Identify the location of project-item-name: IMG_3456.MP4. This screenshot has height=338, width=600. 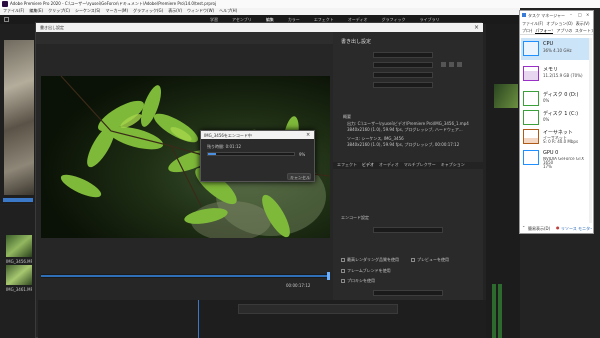
(19, 261).